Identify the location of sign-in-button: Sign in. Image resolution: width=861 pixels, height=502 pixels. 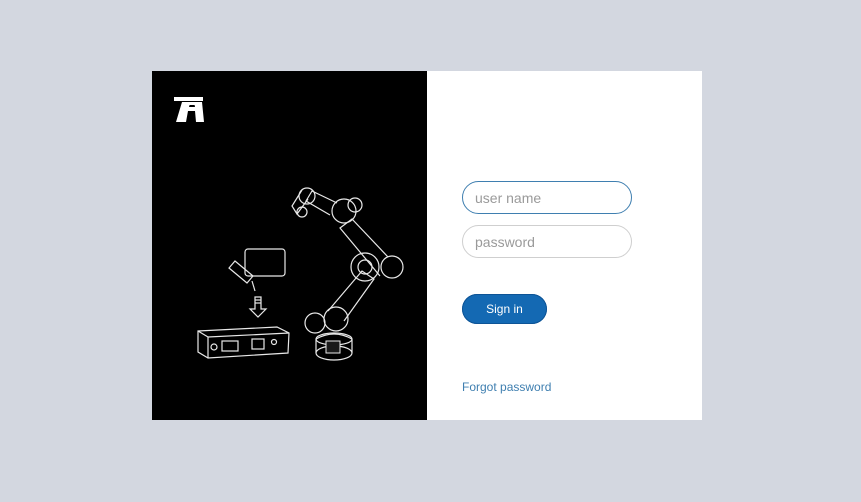
(504, 309).